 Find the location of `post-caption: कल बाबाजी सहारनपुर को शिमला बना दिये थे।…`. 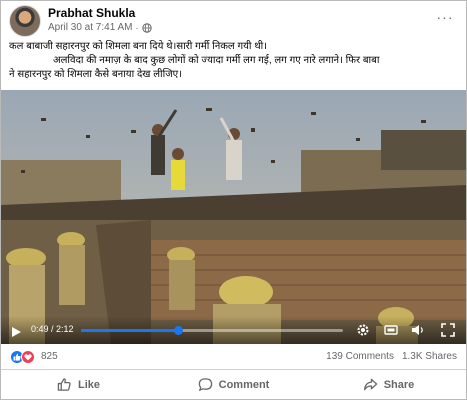

post-caption: कल बाबाजी सहारनपुर को शिमला बना दिये थे।… is located at coordinates (235, 61).